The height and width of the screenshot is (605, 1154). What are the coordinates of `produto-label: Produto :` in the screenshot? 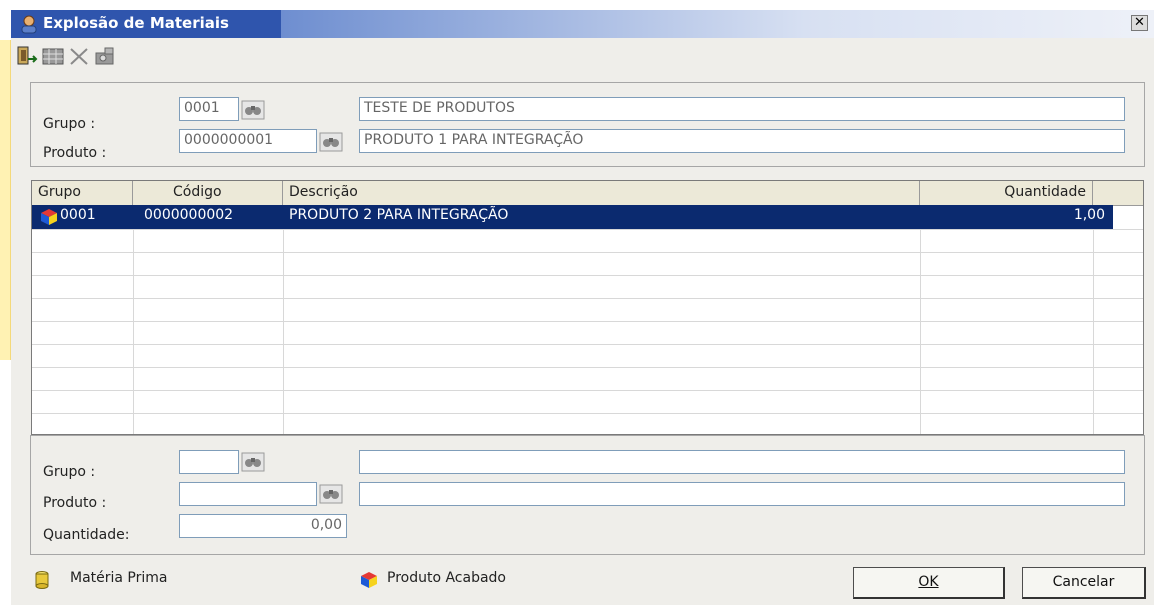 It's located at (75, 153).